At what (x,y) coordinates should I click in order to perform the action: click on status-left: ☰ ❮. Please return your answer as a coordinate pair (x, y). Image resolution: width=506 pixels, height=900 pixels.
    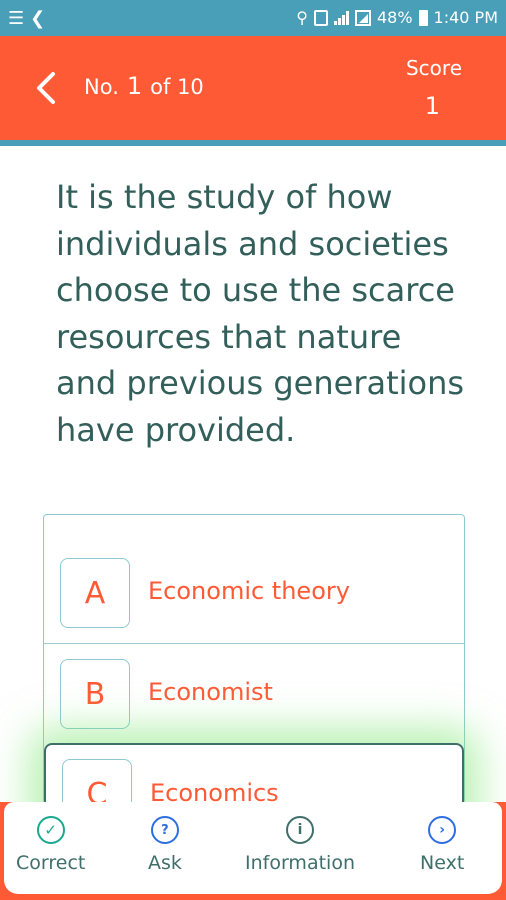
    Looking at the image, I should click on (26, 18).